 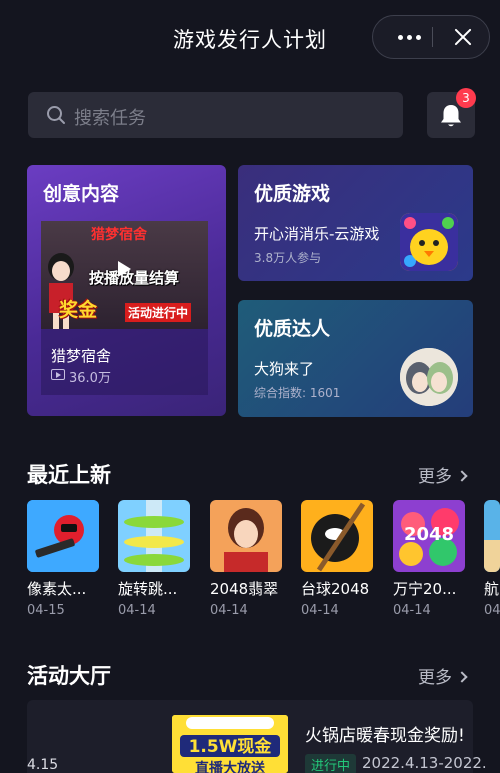 I want to click on video-overlay-prize: 奖金, so click(x=78, y=310).